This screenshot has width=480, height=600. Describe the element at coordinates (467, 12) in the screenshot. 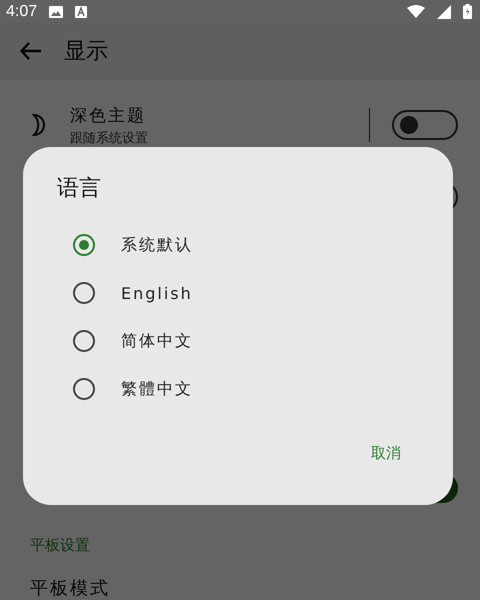

I see `battery-icon` at that location.